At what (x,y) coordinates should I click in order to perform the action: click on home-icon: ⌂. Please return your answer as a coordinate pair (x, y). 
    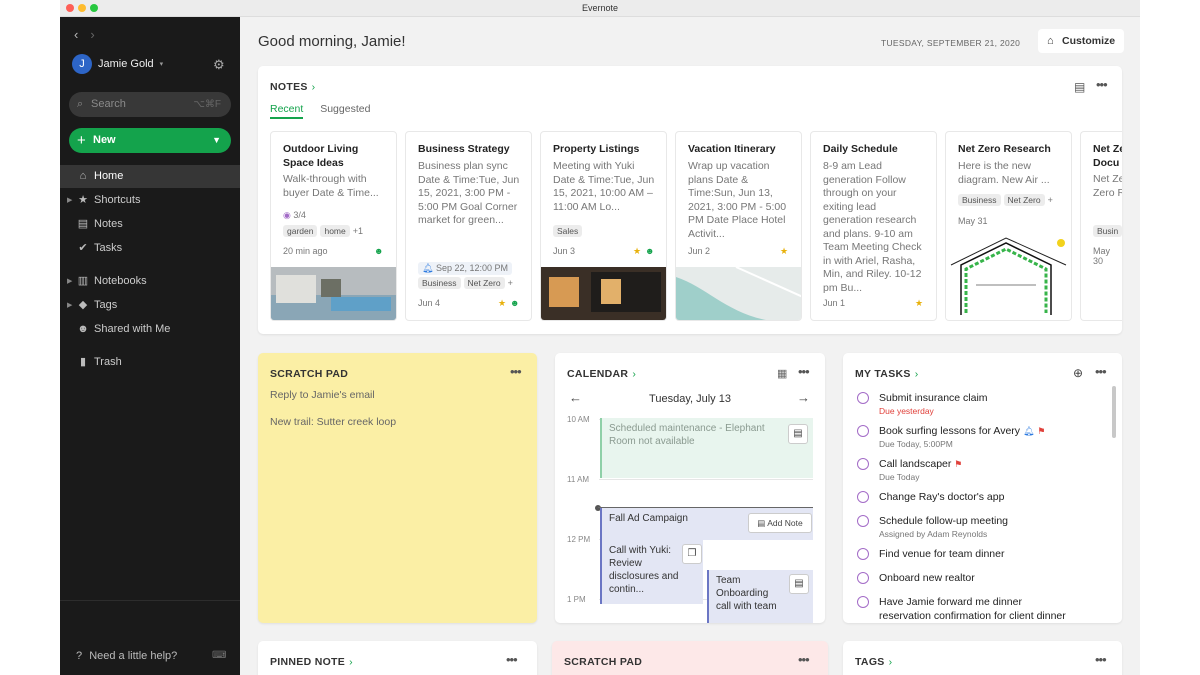
    Looking at the image, I should click on (1050, 41).